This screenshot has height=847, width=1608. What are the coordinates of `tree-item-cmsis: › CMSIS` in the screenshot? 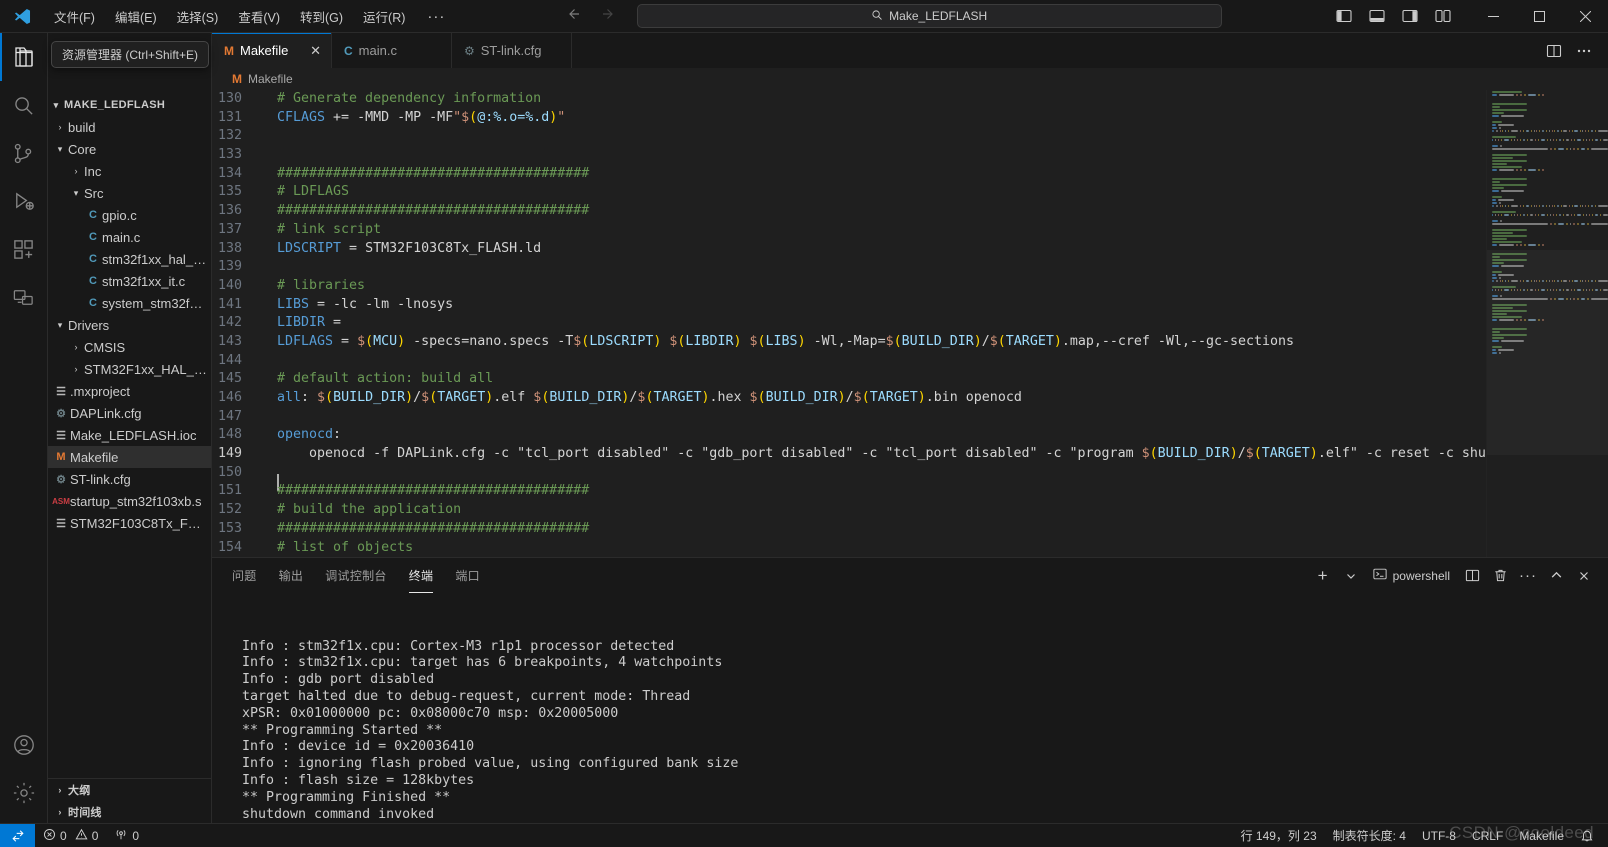 It's located at (129, 347).